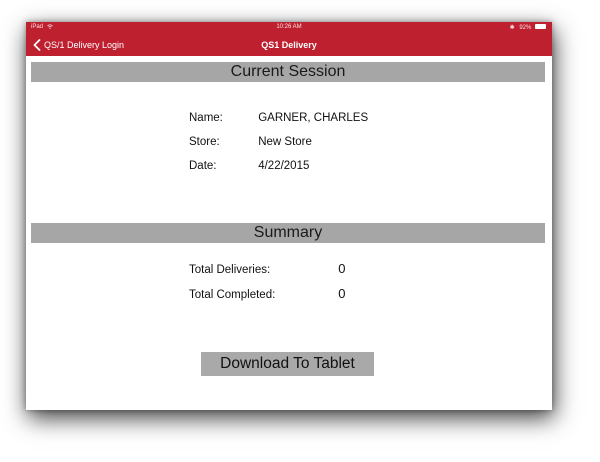 The height and width of the screenshot is (462, 600). Describe the element at coordinates (288, 233) in the screenshot. I see `summary-header: Summary` at that location.